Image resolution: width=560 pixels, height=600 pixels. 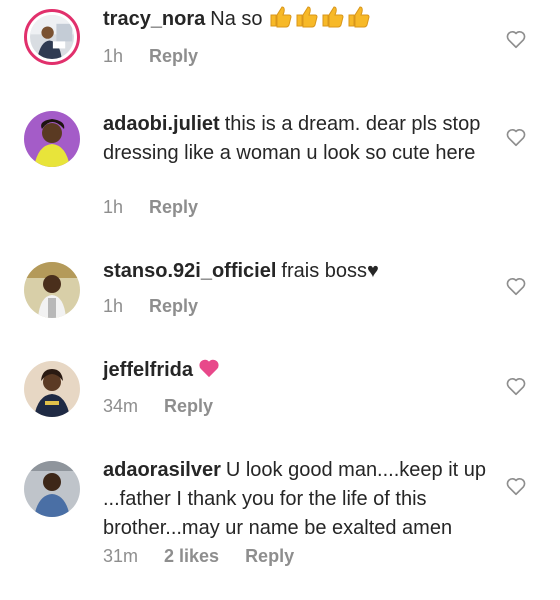 I want to click on comment-username: adaorasilver, so click(x=162, y=470).